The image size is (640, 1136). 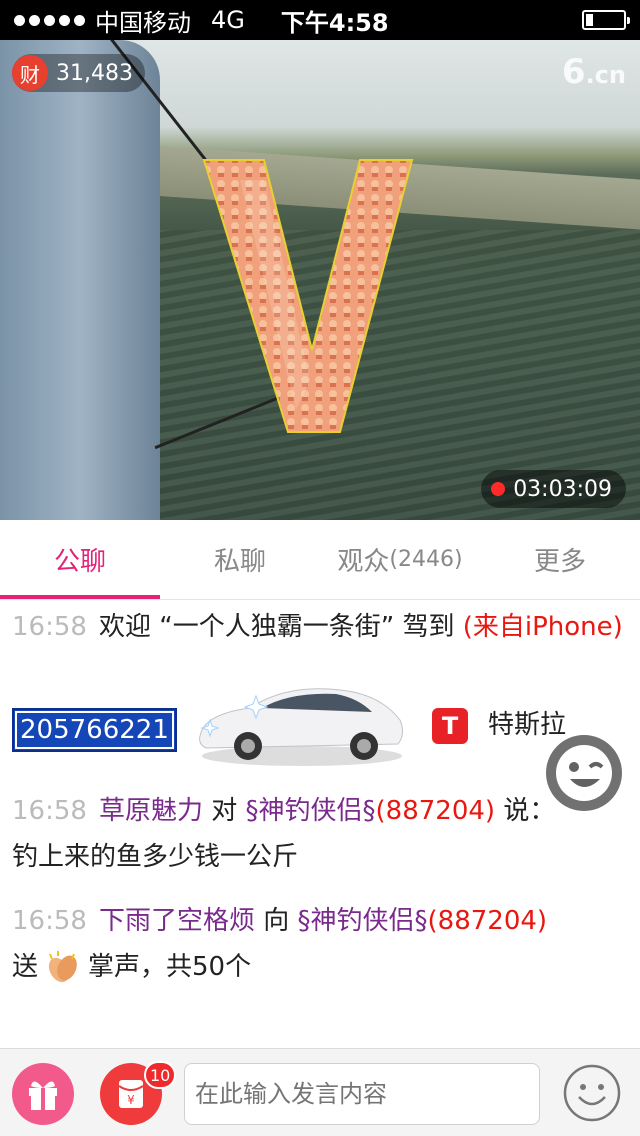 I want to click on tab-label: 公聊, so click(x=79, y=562).